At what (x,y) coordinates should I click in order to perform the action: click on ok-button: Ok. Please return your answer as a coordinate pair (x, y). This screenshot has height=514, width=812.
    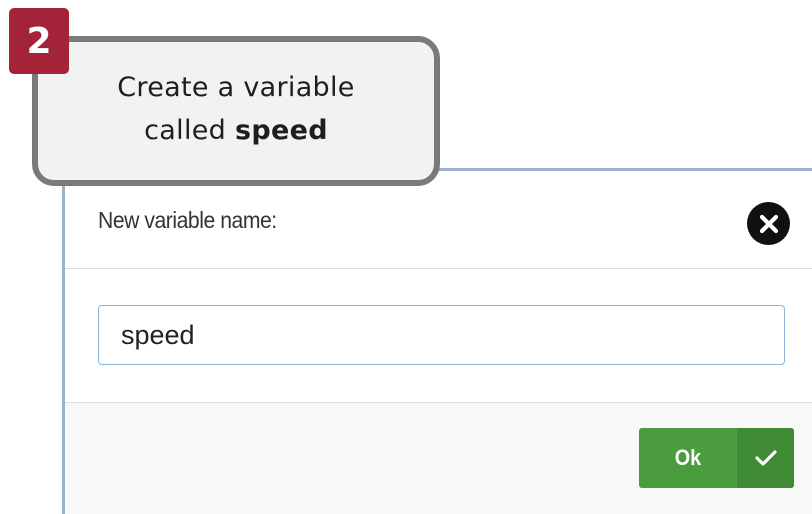
    Looking at the image, I should click on (716, 458).